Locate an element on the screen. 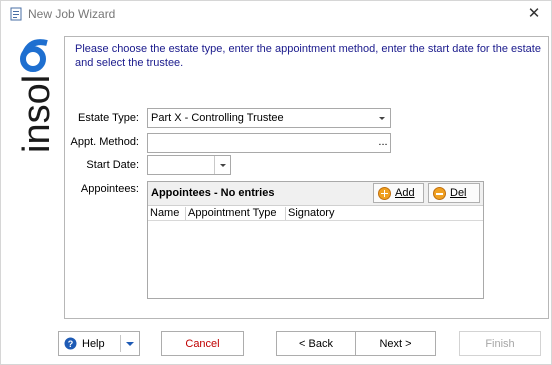 Image resolution: width=552 pixels, height=365 pixels. add-label: Add is located at coordinates (405, 193).